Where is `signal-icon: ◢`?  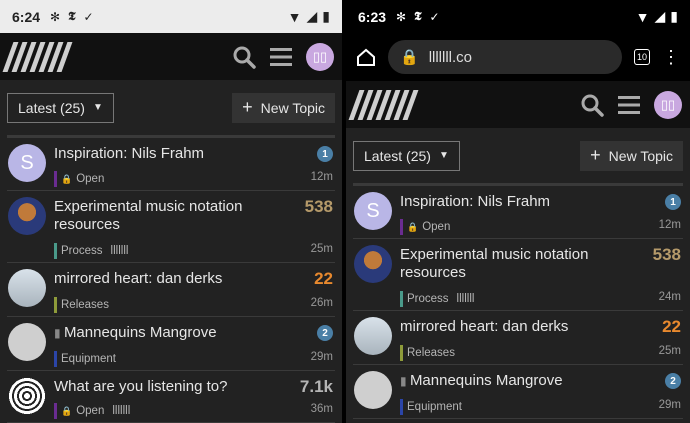
signal-icon: ◢ is located at coordinates (660, 16).